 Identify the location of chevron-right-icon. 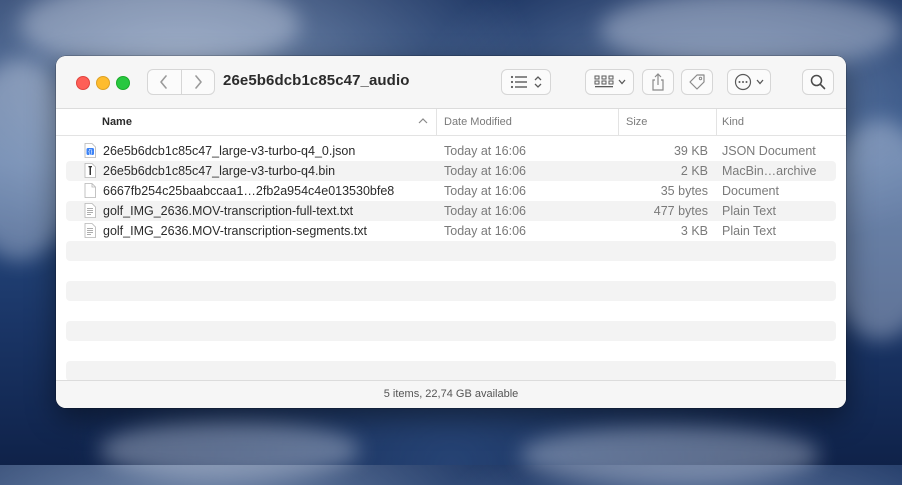
(198, 82).